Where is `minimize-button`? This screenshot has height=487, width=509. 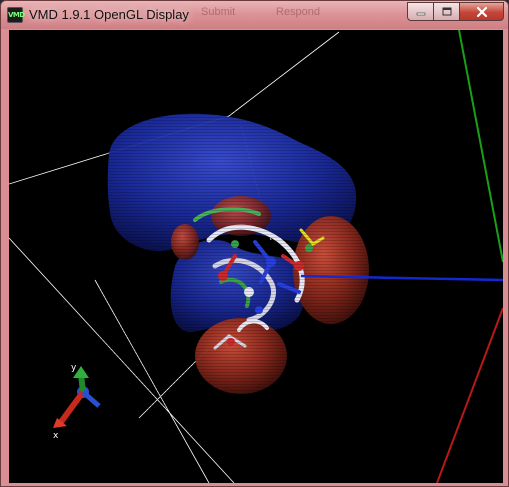 minimize-button is located at coordinates (420, 11).